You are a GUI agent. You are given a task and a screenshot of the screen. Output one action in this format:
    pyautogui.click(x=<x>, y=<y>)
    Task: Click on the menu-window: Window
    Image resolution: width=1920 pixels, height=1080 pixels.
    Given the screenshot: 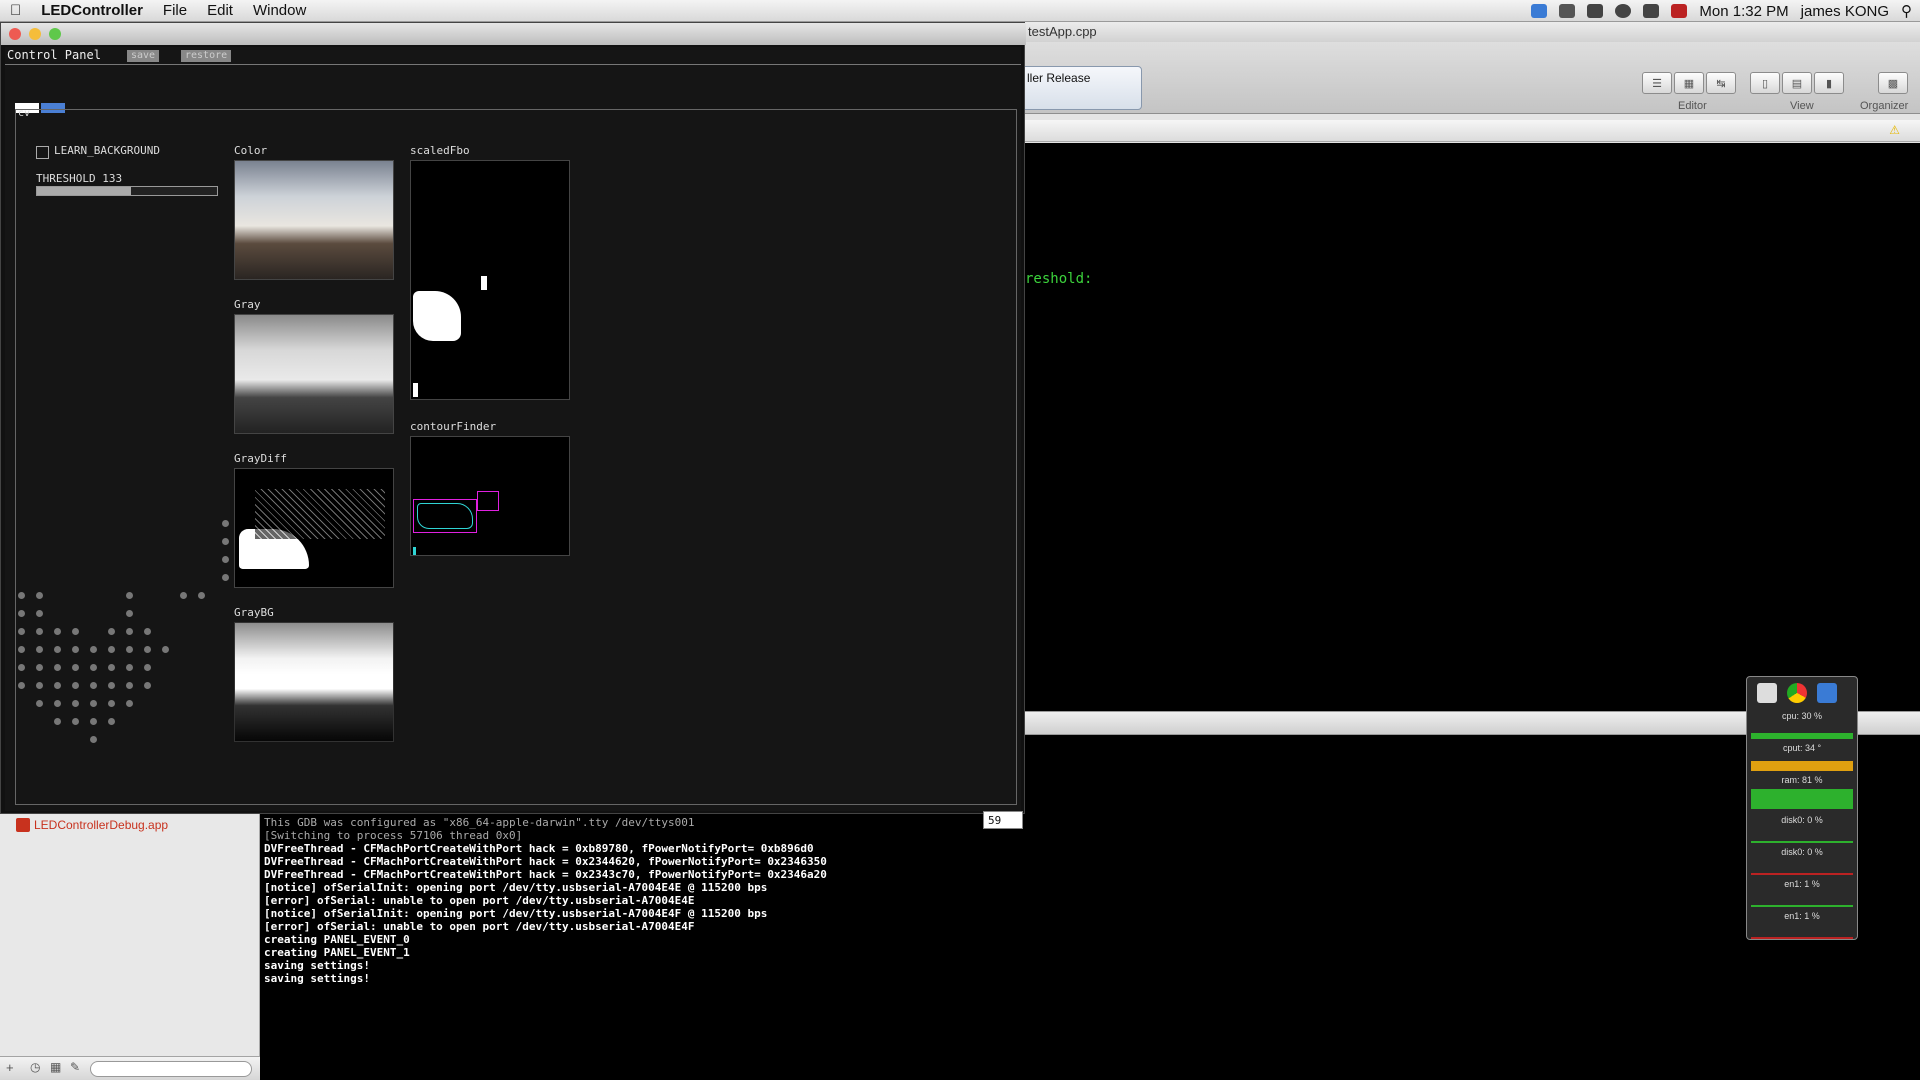 What is the action you would take?
    pyautogui.click(x=279, y=11)
    